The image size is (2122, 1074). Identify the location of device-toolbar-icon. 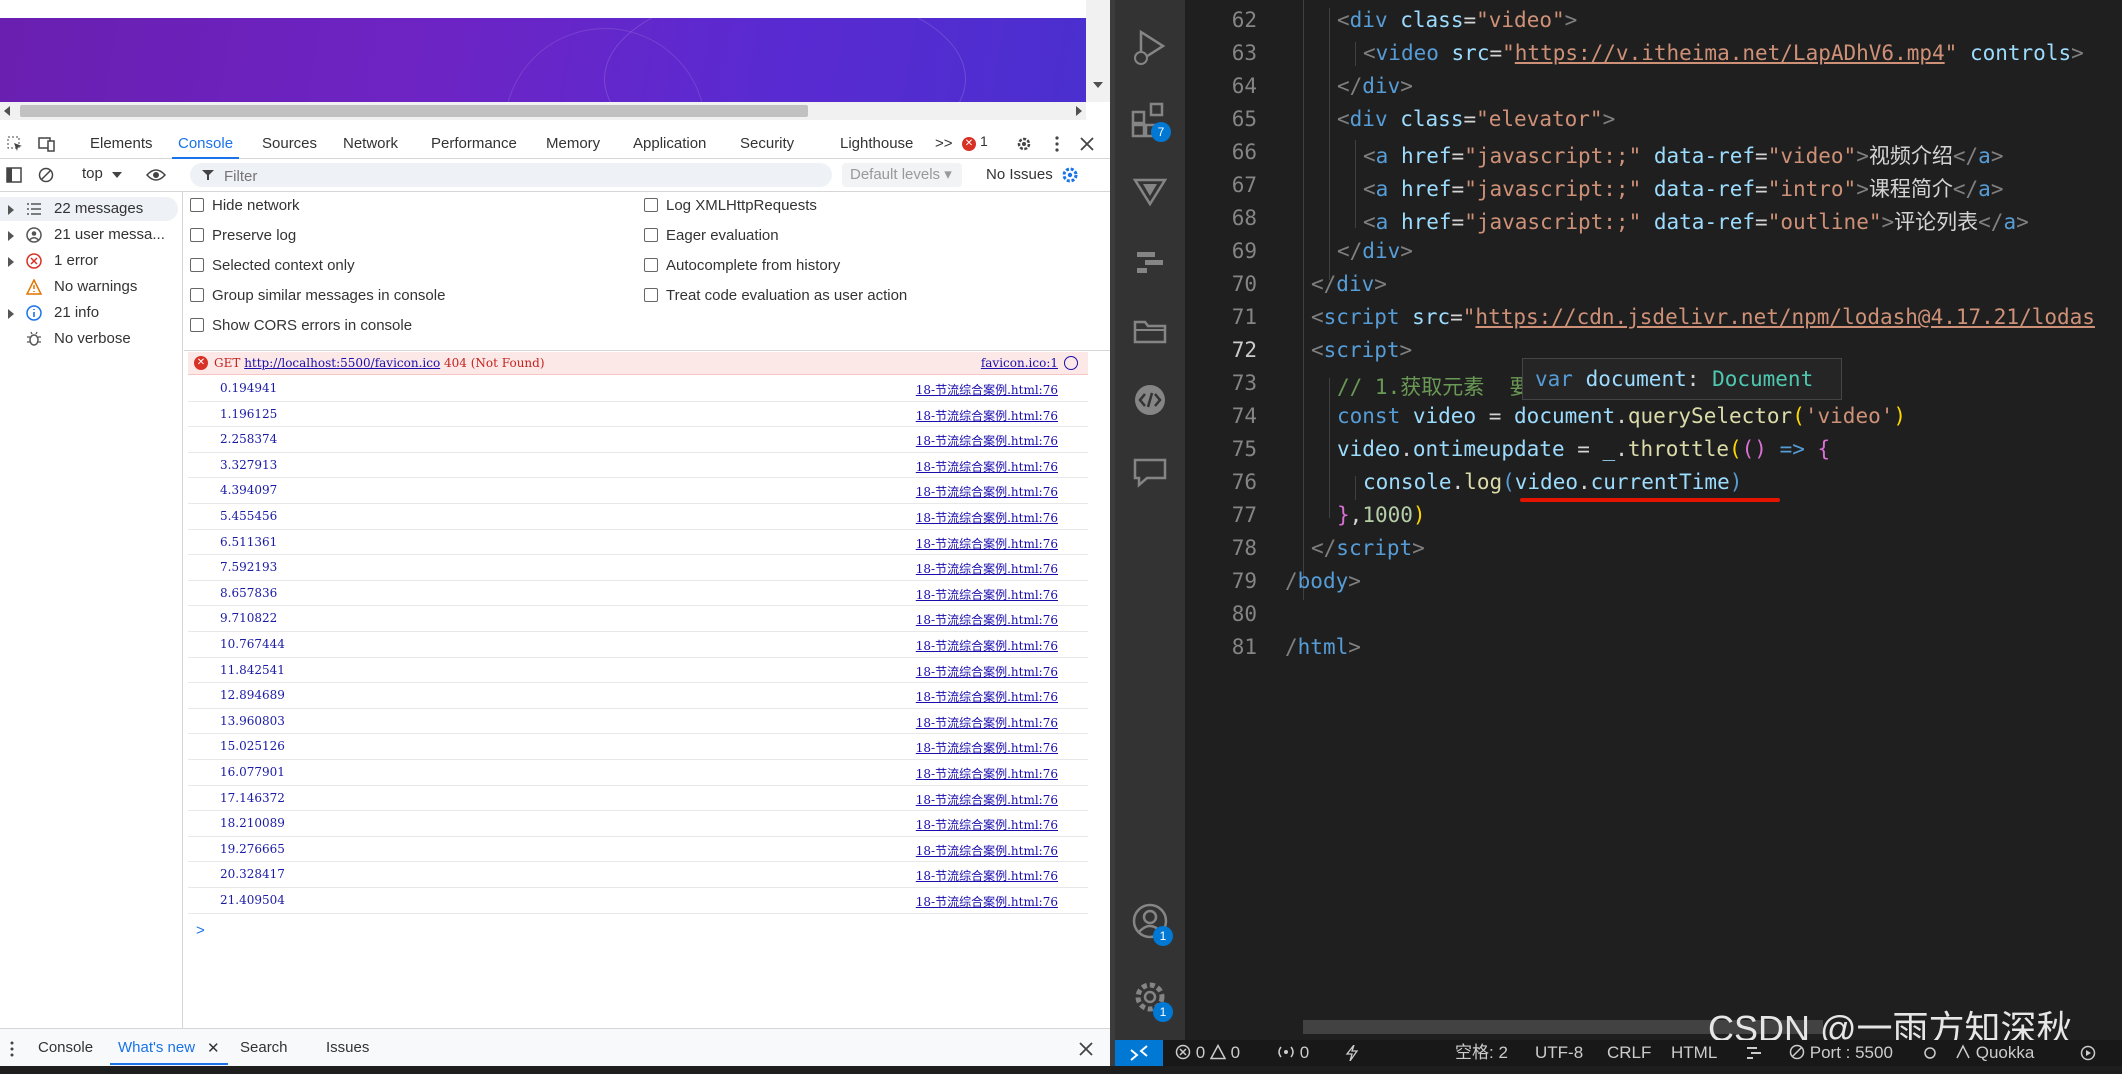
(47, 144).